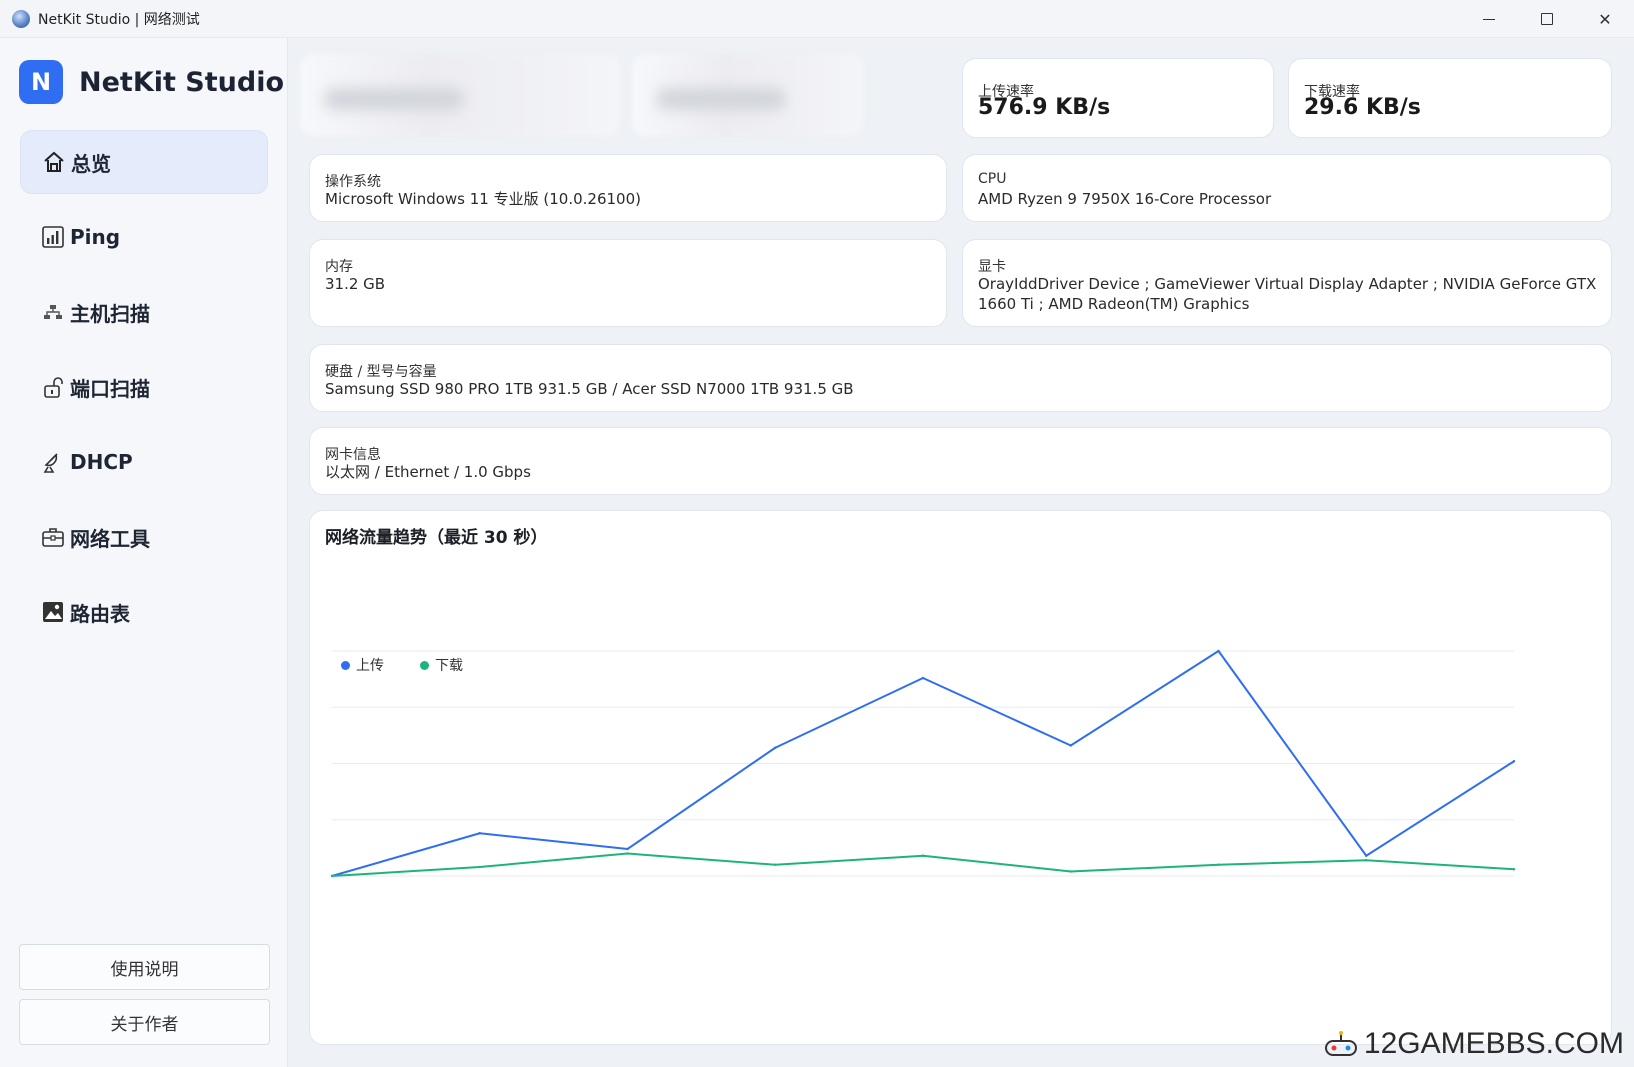  I want to click on nav-menu: 总览 Ping 主机扫描 端口扫描 DHCP 网络工具 路由表, so click(144, 392).